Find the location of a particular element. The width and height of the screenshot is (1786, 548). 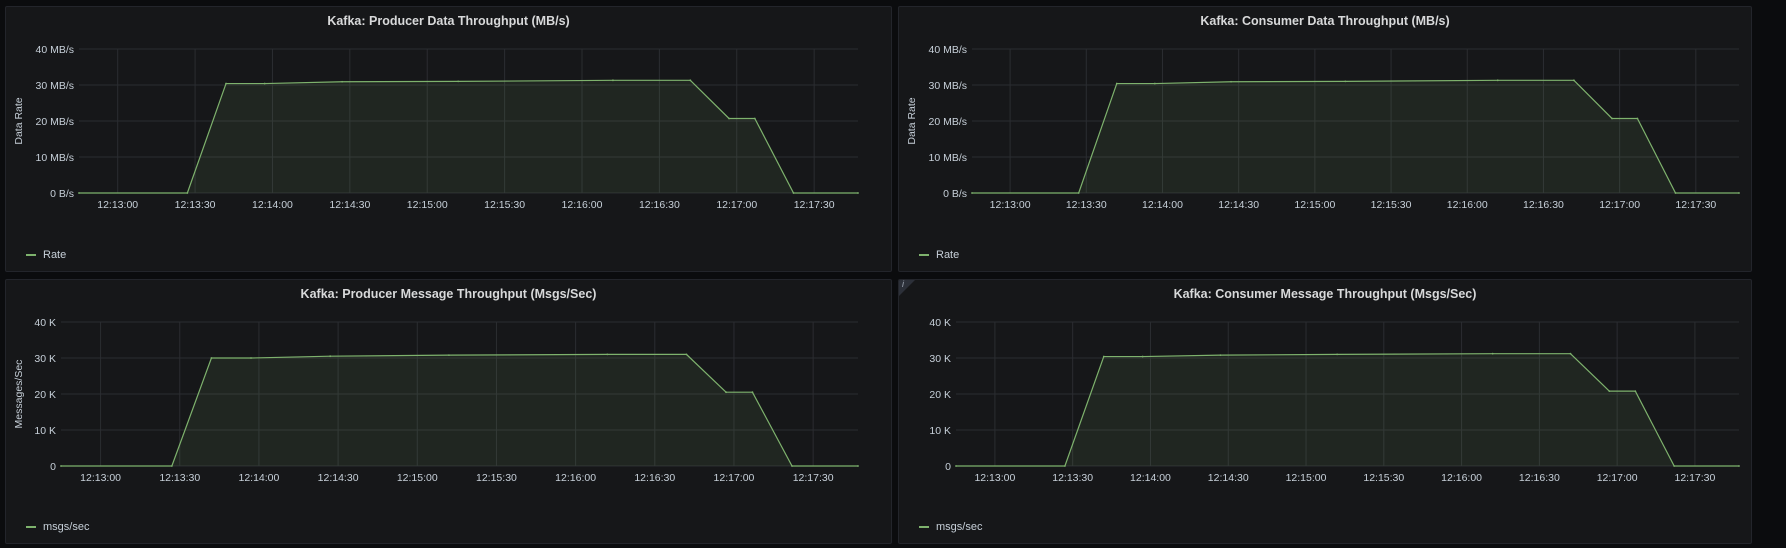

y-tick-label: 0 B/s is located at coordinates (62, 194).